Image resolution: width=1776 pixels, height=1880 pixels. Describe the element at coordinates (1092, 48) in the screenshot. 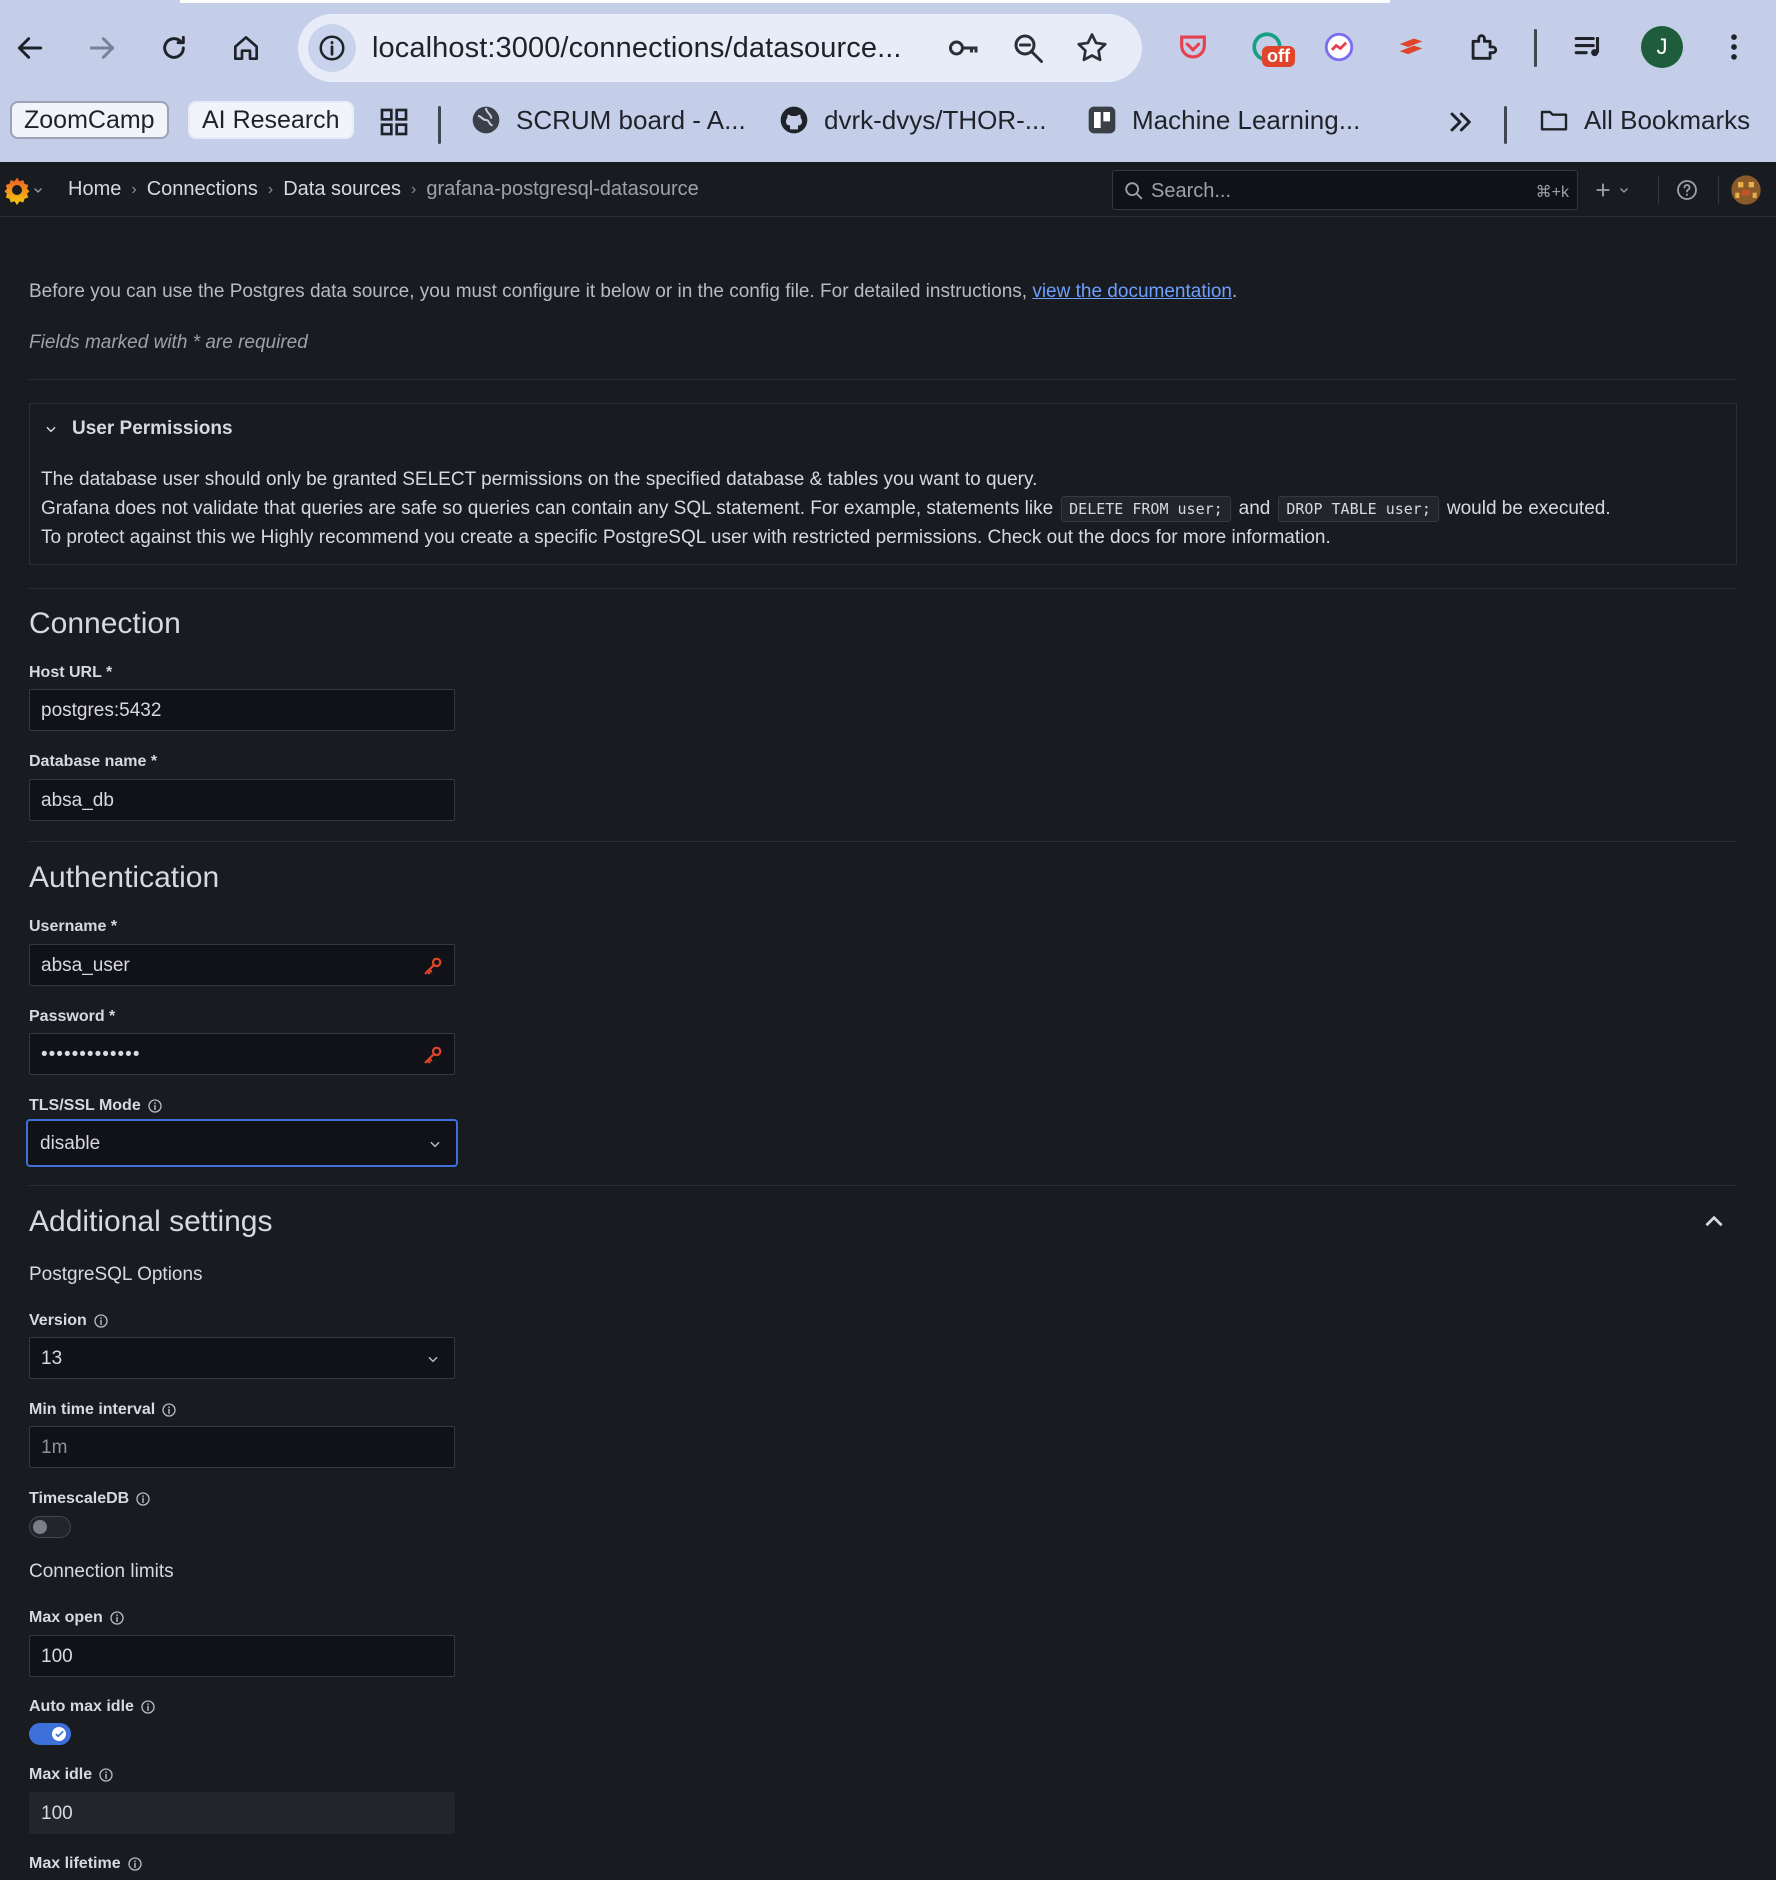

I see `star-icon` at that location.